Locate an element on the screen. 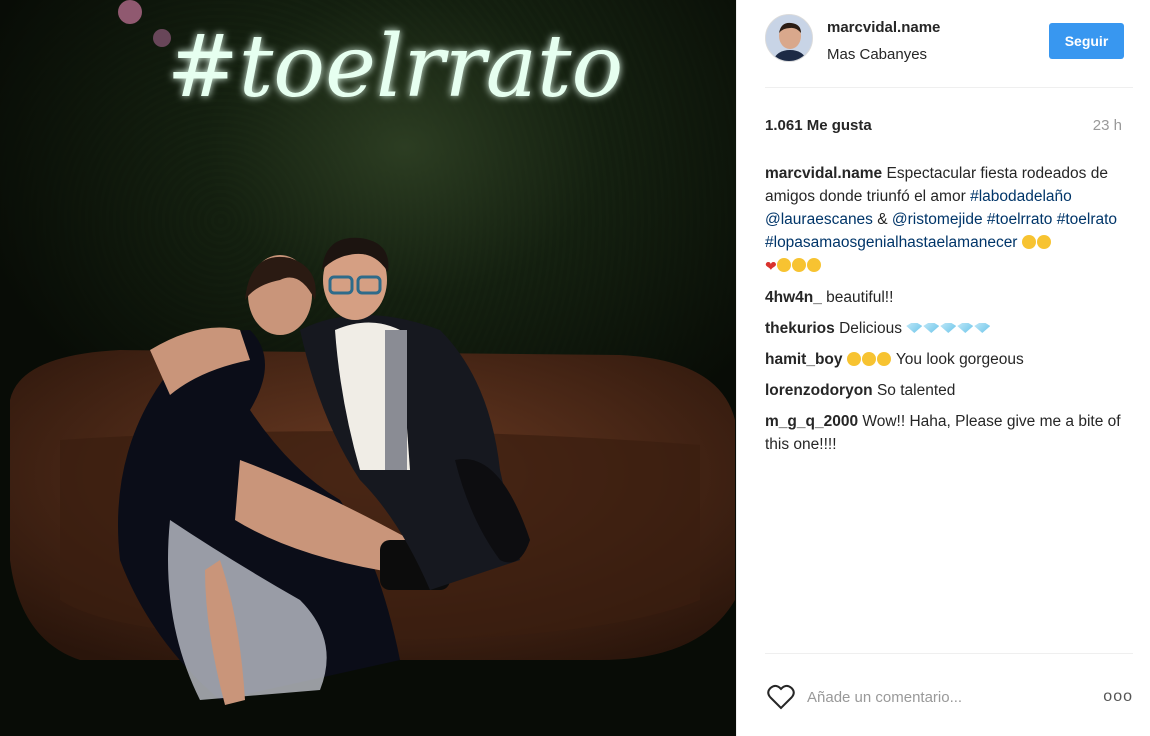  comment-user: m_g_q_2000 is located at coordinates (811, 421).